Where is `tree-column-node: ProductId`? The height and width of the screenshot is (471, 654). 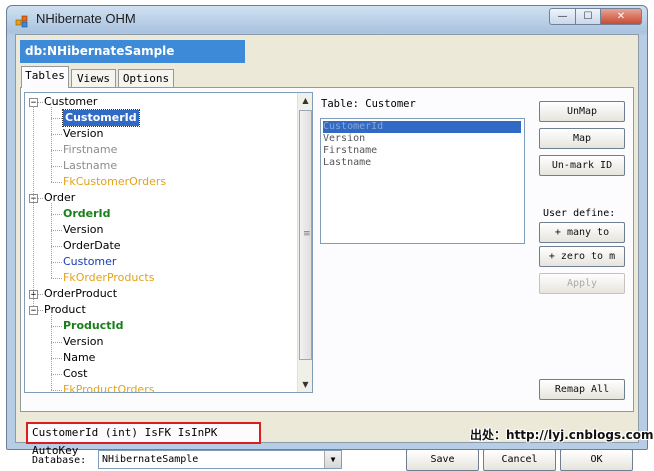
tree-column-node: ProductId is located at coordinates (93, 326).